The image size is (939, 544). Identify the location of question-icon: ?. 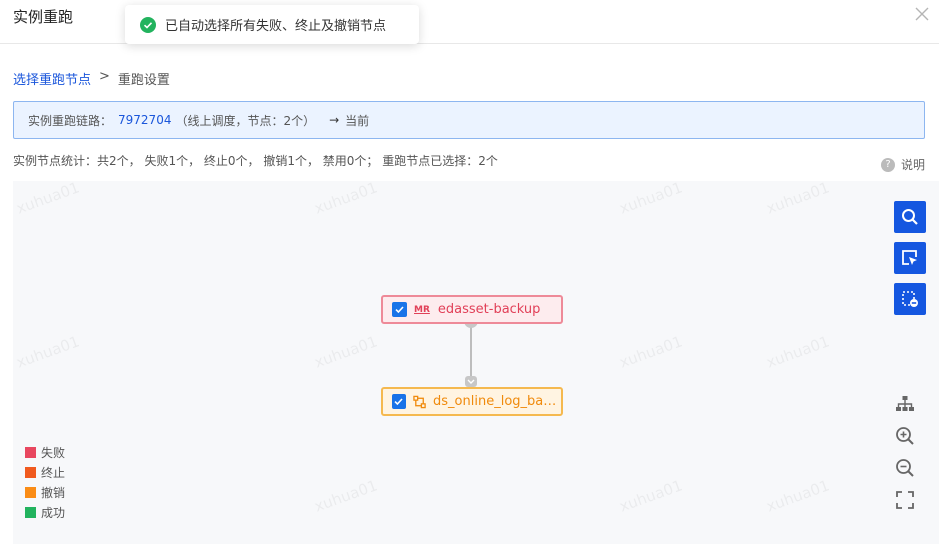
(887, 164).